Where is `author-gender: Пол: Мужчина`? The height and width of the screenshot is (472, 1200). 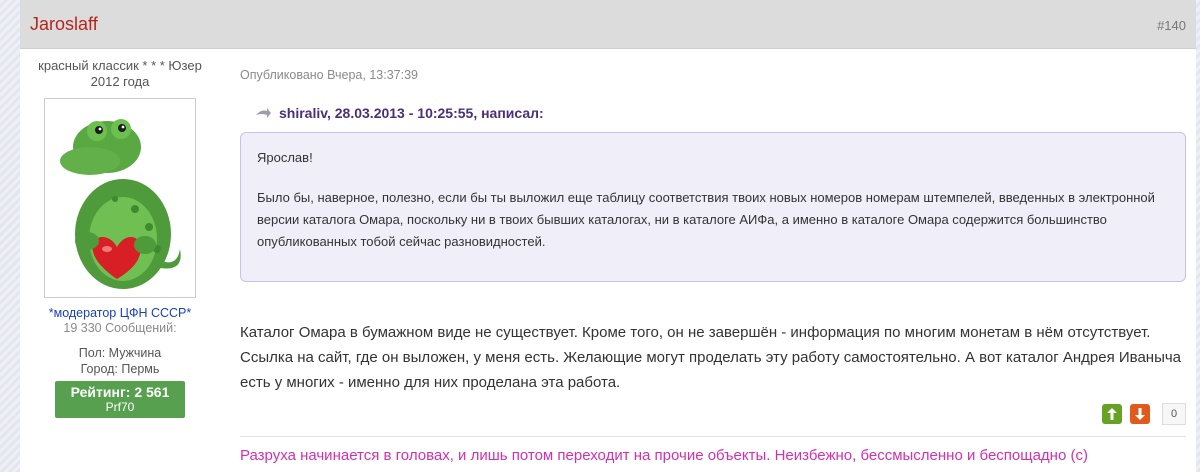
author-gender: Пол: Мужчина is located at coordinates (120, 353).